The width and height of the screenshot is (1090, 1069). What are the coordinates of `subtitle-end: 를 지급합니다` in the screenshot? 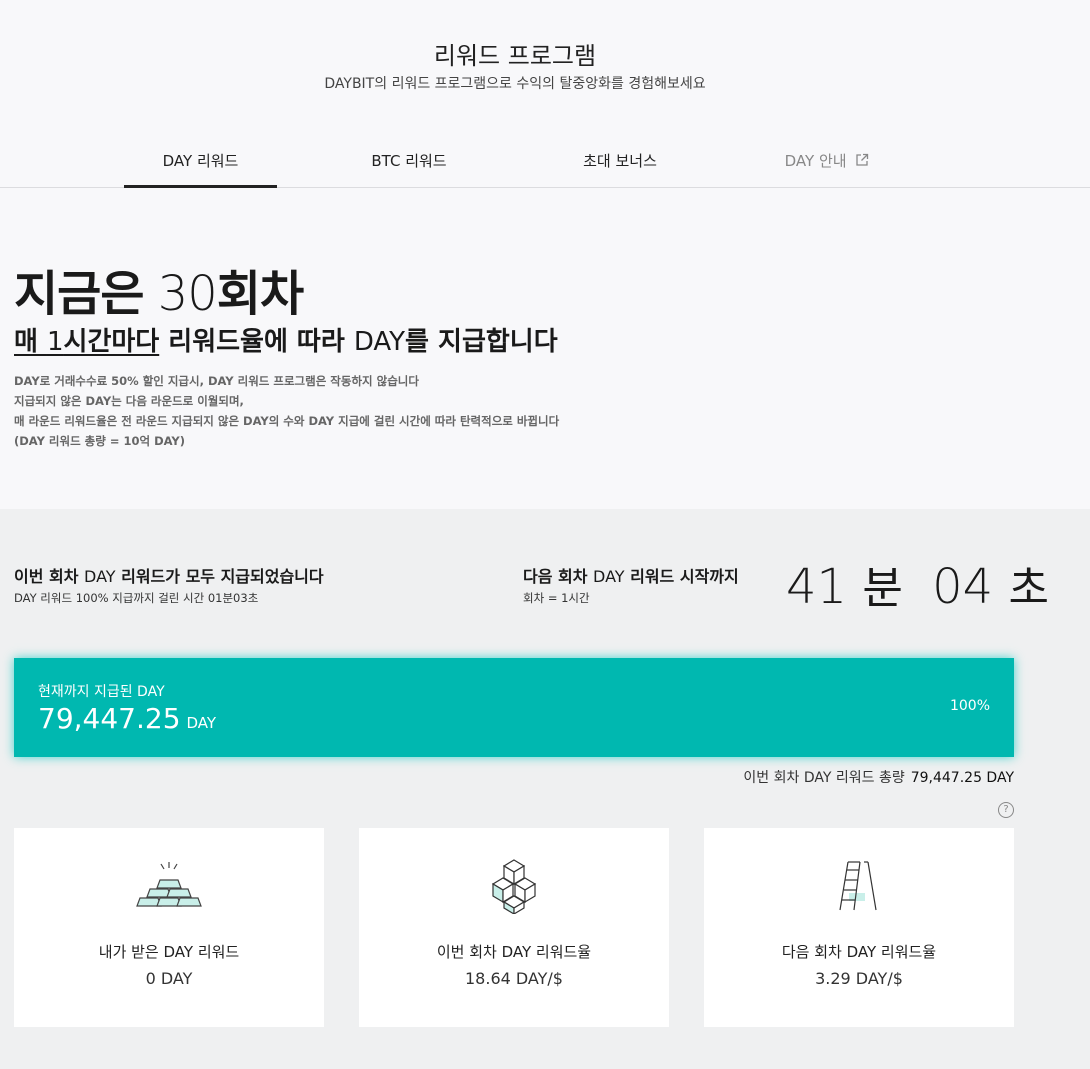 It's located at (481, 342).